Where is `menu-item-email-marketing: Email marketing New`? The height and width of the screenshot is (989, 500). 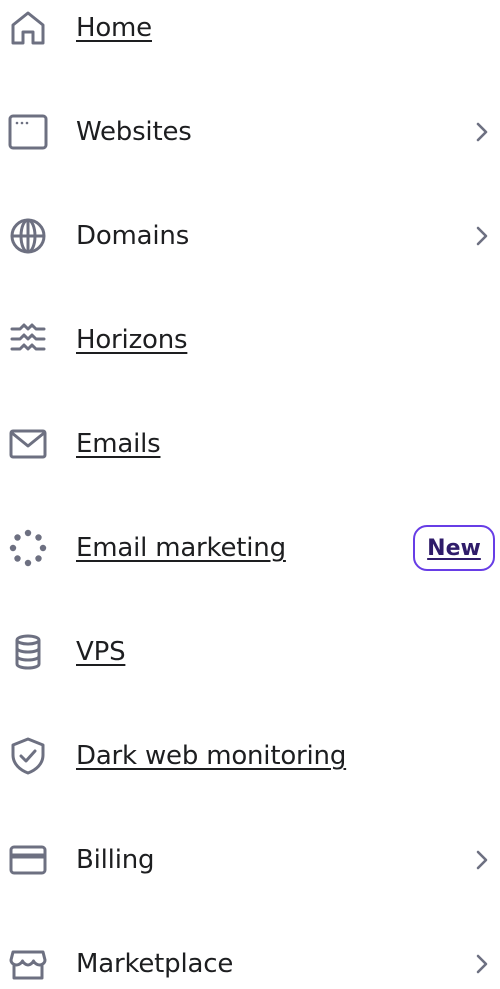 menu-item-email-marketing: Email marketing New is located at coordinates (250, 548).